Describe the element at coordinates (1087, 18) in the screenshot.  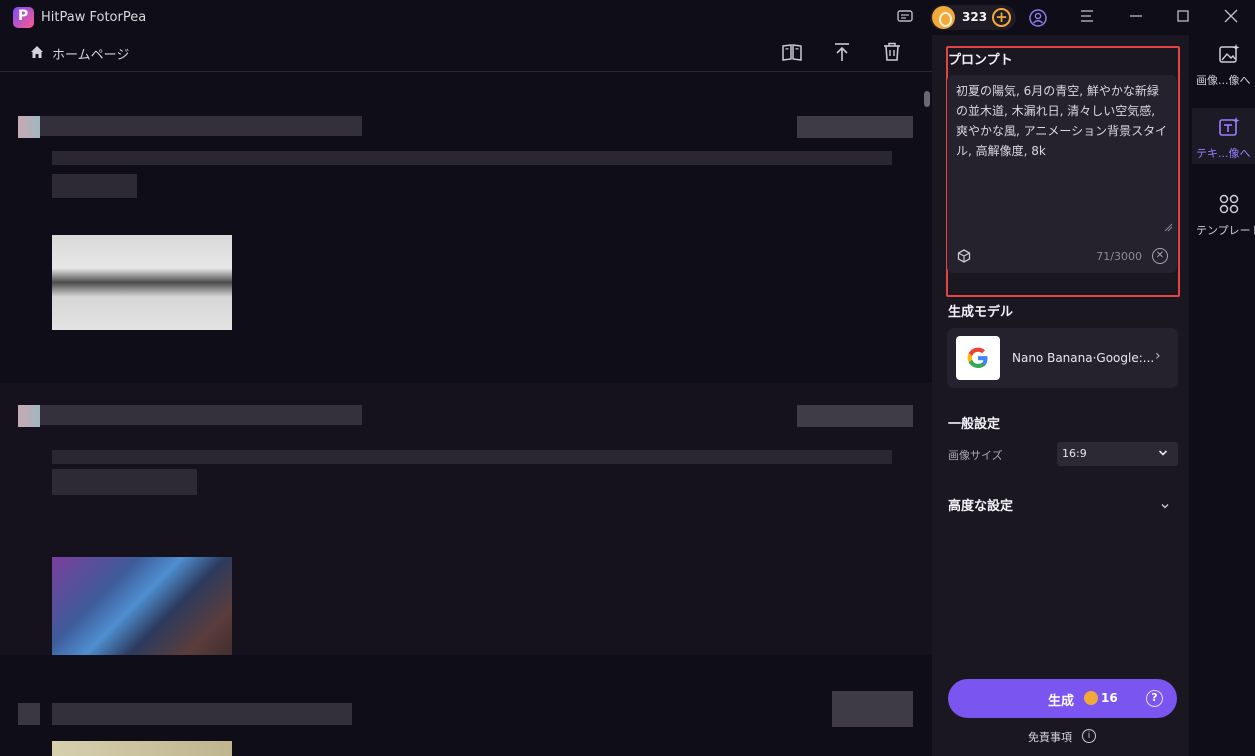
I see `menu-icon` at that location.